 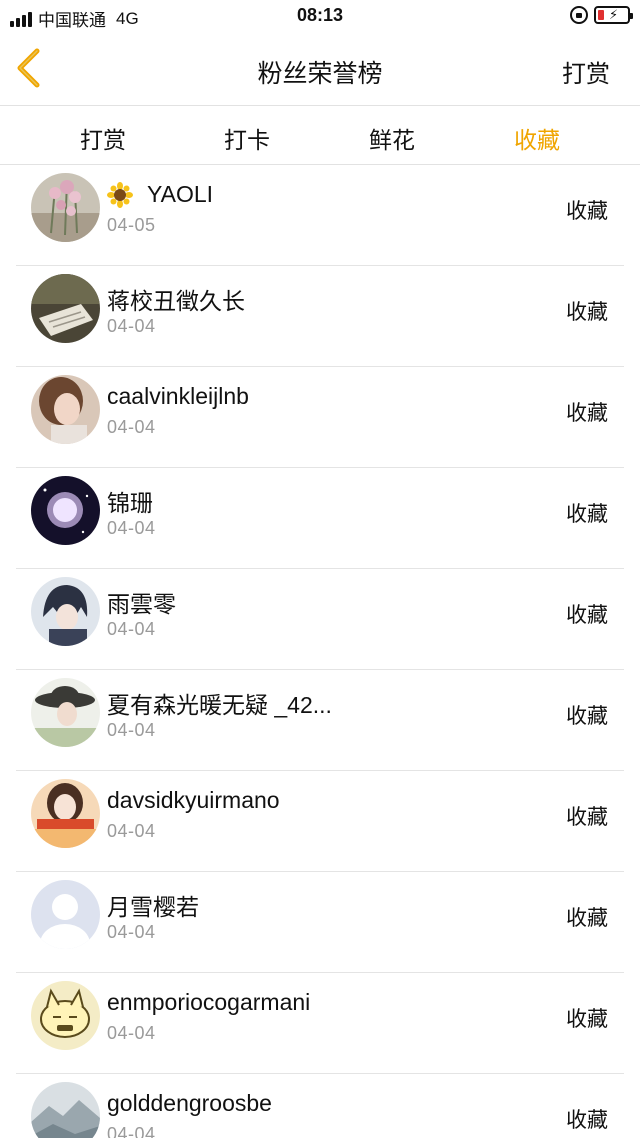 I want to click on fan-date: 04-05, so click(x=131, y=225).